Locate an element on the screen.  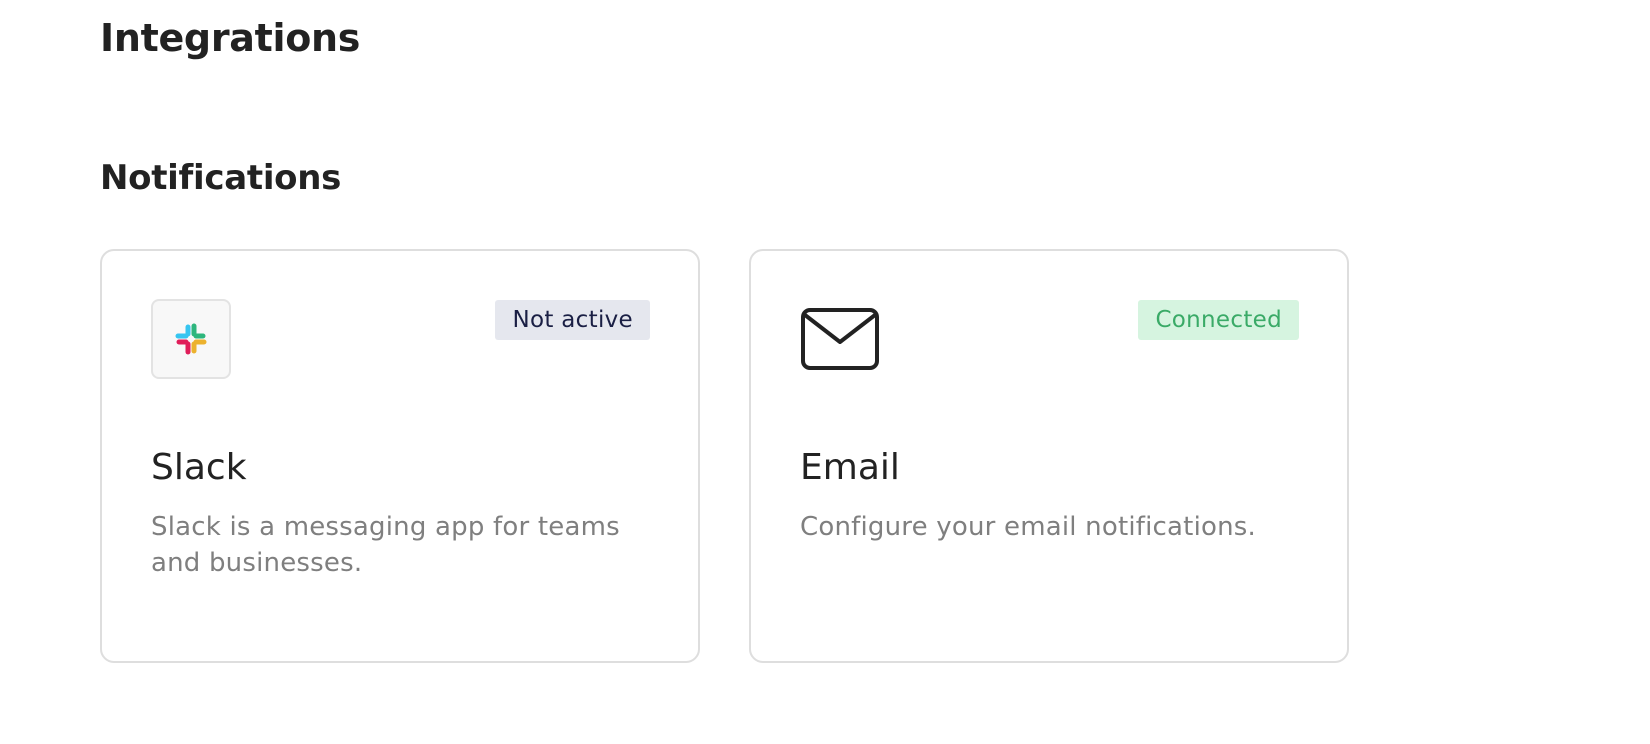
card-title: Email is located at coordinates (850, 467).